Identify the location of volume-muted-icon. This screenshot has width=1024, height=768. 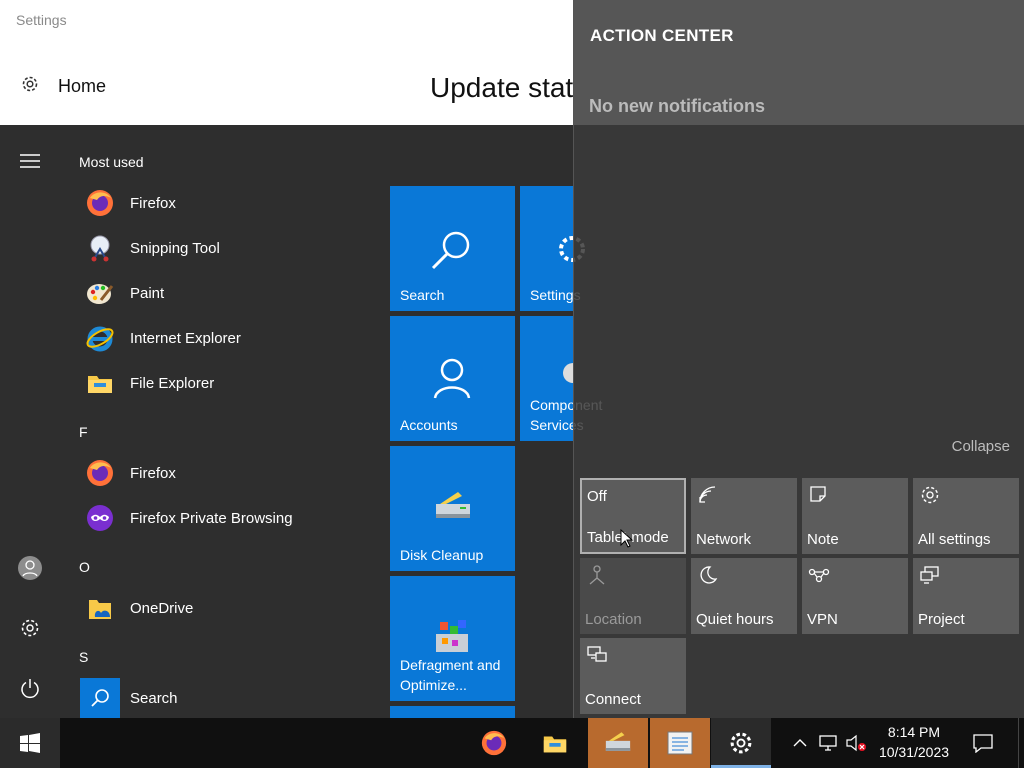
(856, 743).